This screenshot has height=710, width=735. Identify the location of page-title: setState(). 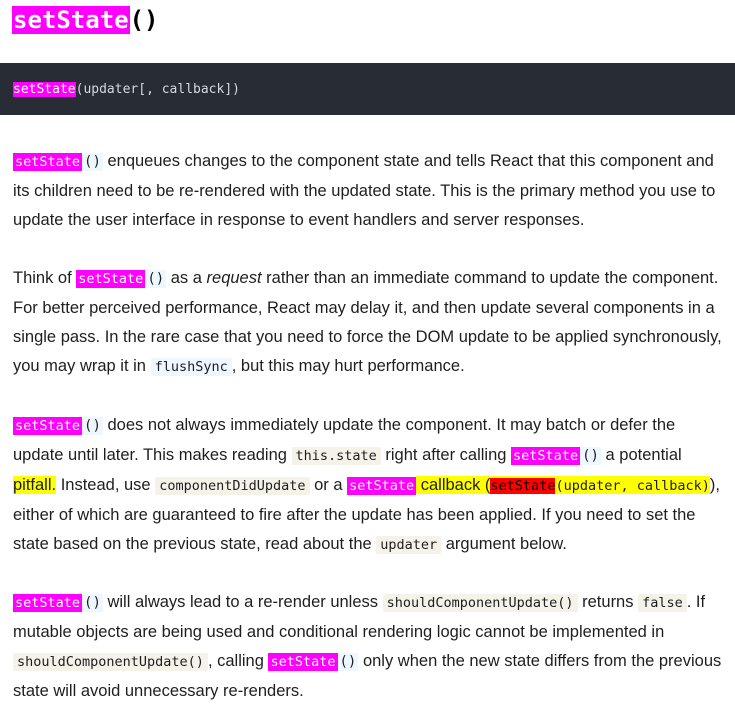
(85, 20).